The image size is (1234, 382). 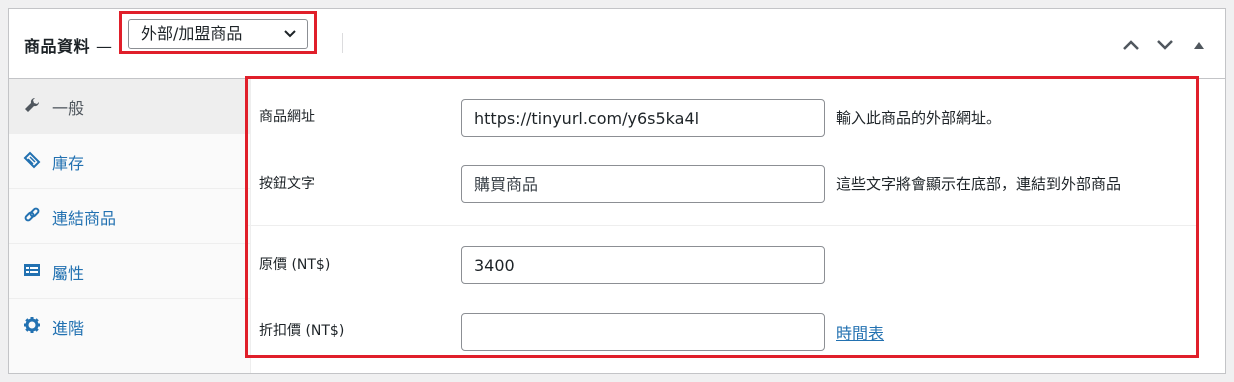 I want to click on tab-general-label: 一般, so click(x=68, y=108).